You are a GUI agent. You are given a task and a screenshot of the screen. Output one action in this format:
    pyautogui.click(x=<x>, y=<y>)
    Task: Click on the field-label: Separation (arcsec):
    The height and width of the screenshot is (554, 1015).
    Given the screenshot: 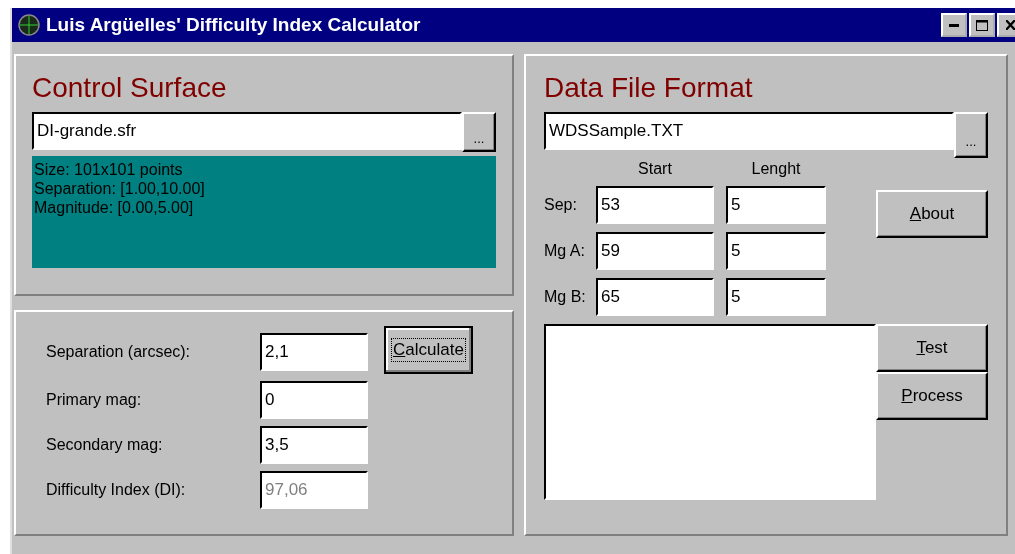 What is the action you would take?
    pyautogui.click(x=119, y=352)
    